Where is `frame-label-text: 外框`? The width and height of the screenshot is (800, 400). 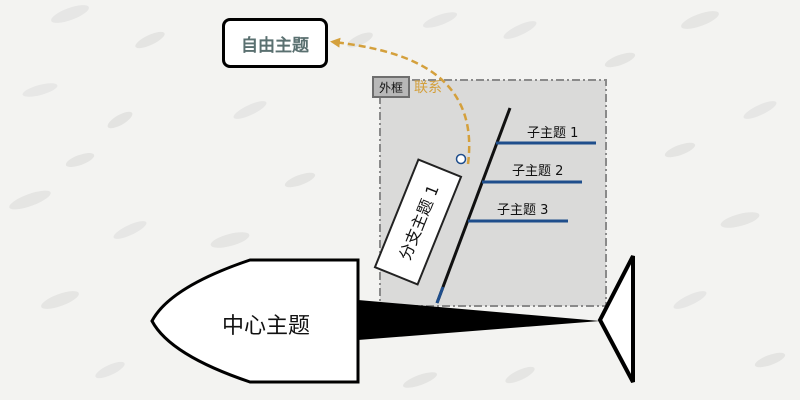
frame-label-text: 外框 is located at coordinates (390, 87).